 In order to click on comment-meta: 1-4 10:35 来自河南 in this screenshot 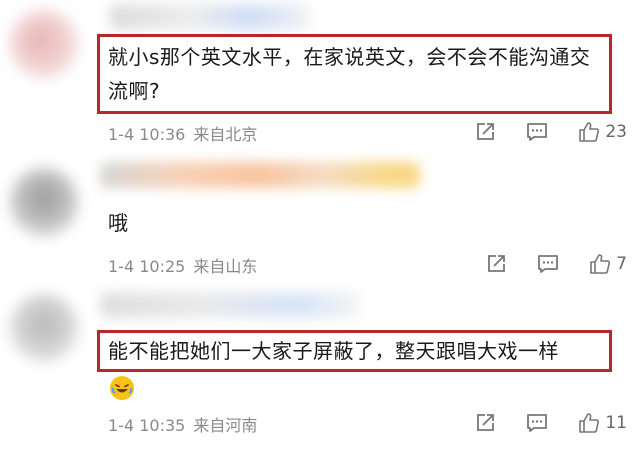, I will do `click(182, 424)`.